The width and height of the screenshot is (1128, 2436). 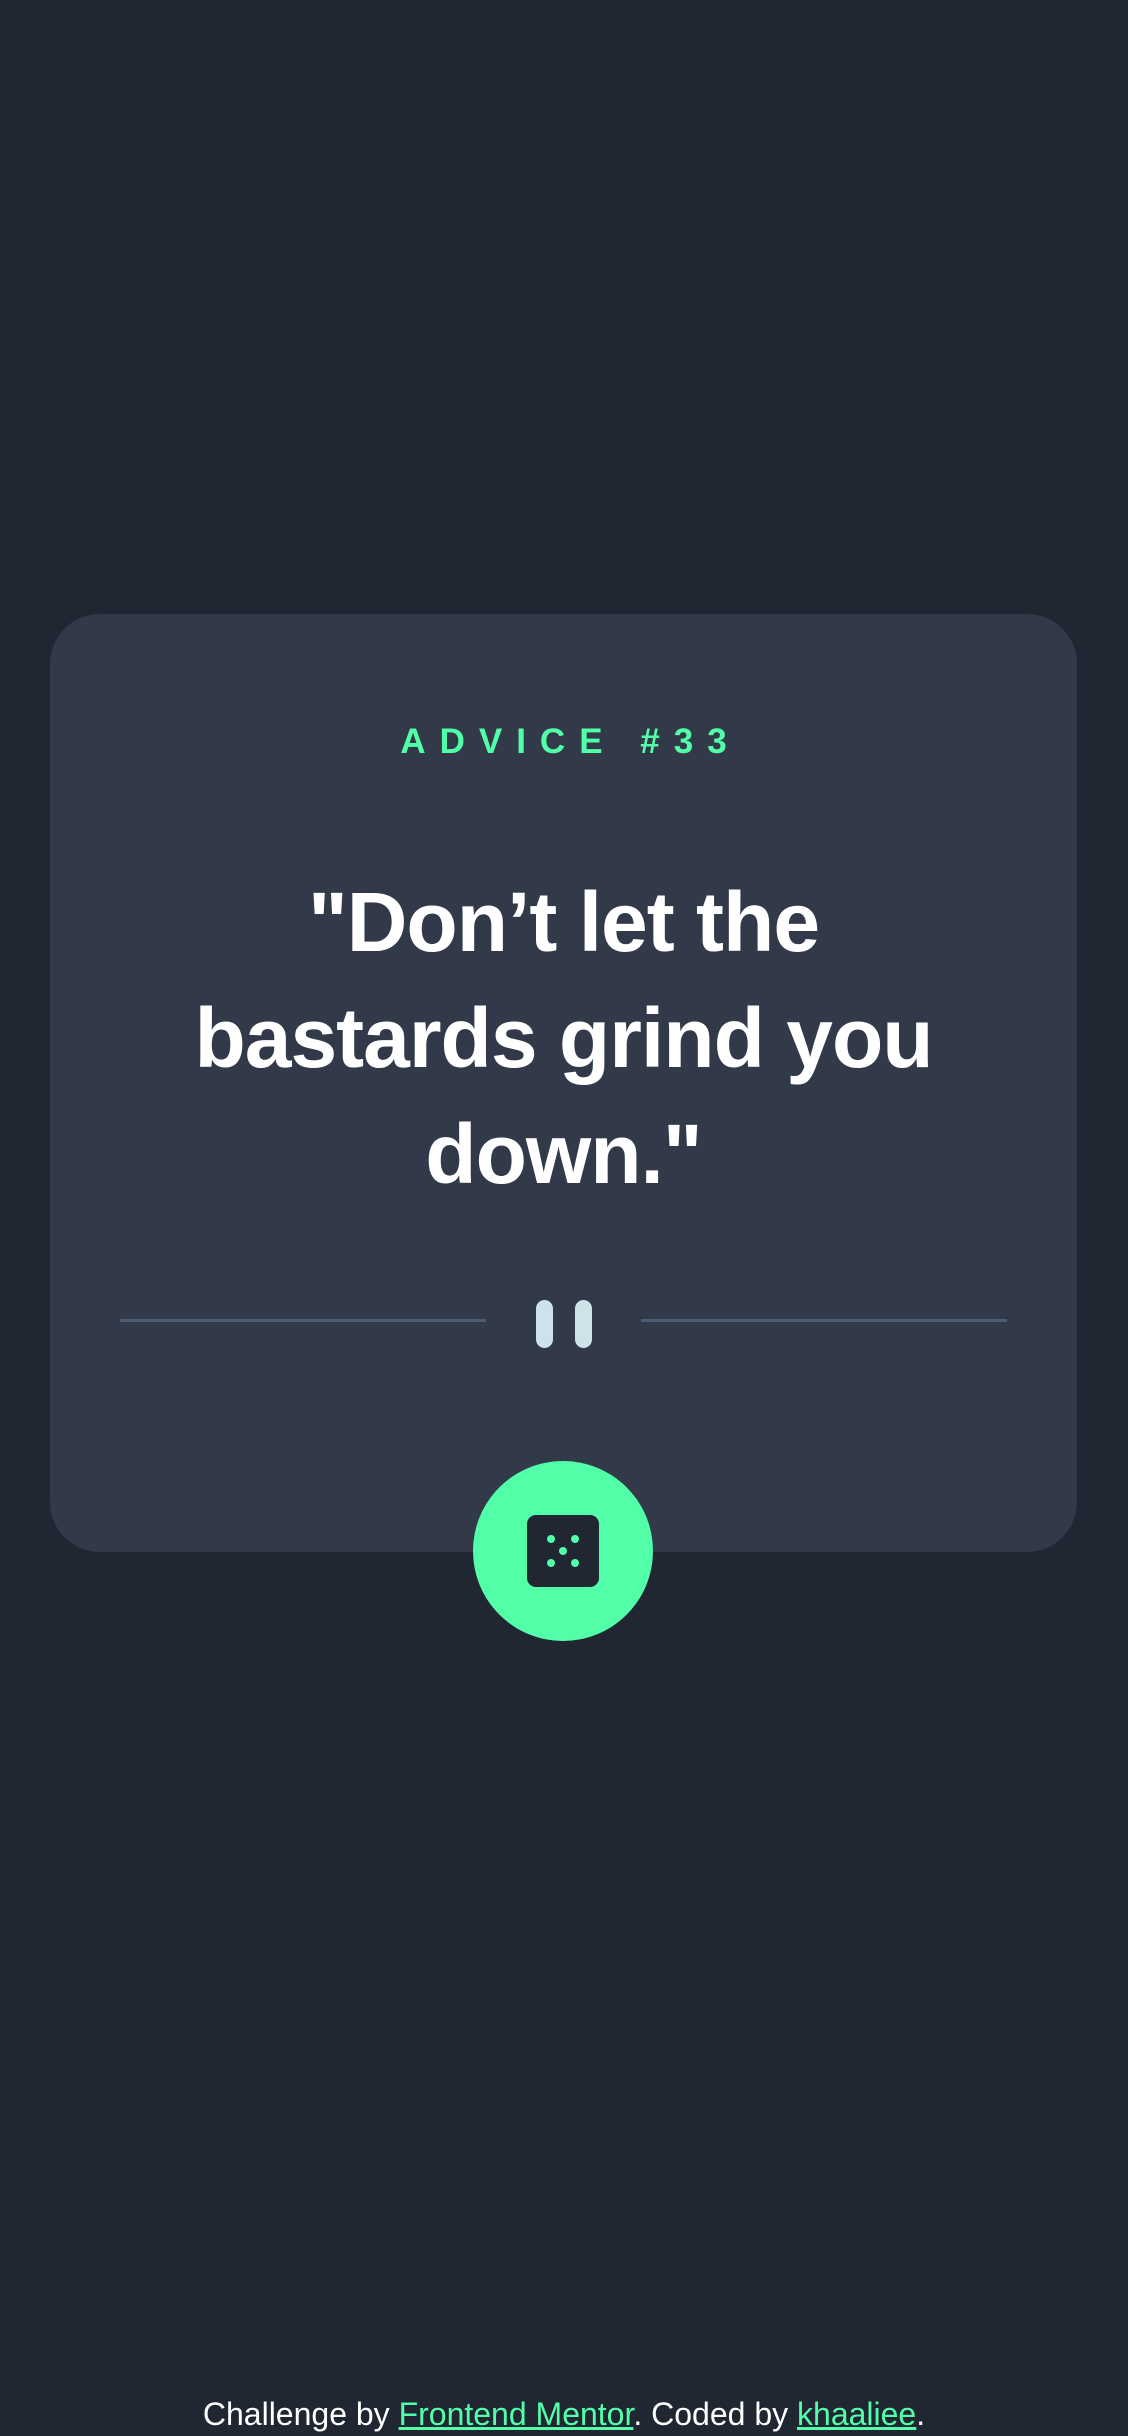 What do you see at coordinates (516, 2414) in the screenshot?
I see `frontend-mentor-link: Frontend Mentor` at bounding box center [516, 2414].